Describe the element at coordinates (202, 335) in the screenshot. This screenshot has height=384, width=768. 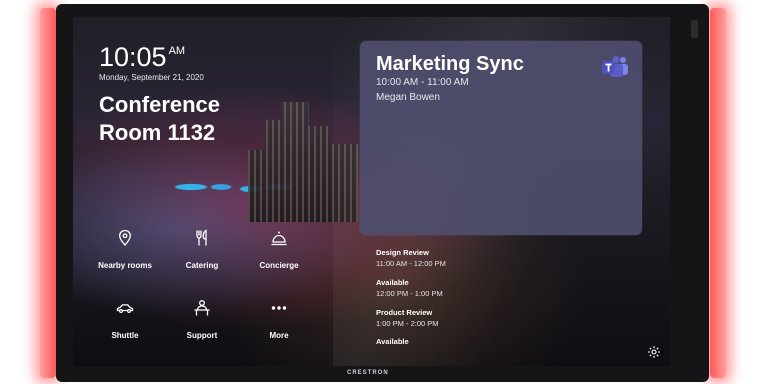
I see `tile-label: Support` at that location.